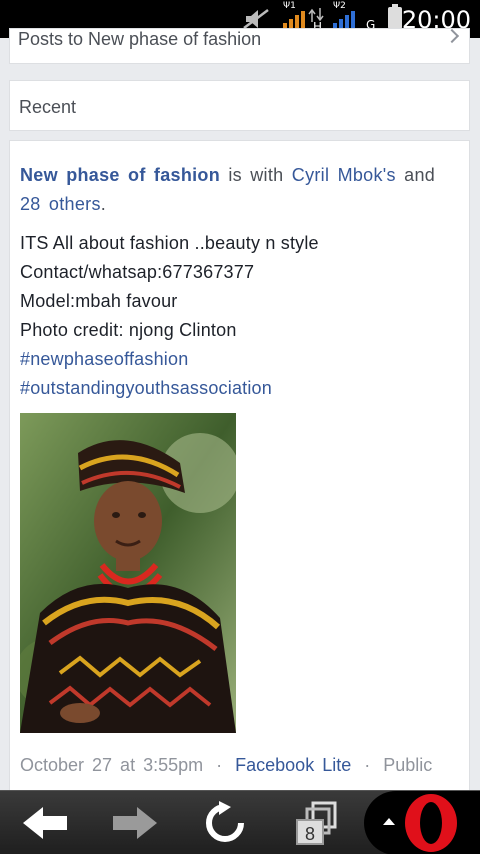 This screenshot has height=854, width=480. What do you see at coordinates (128, 330) in the screenshot?
I see `post-text-line: Photo credit: njong Clinton` at bounding box center [128, 330].